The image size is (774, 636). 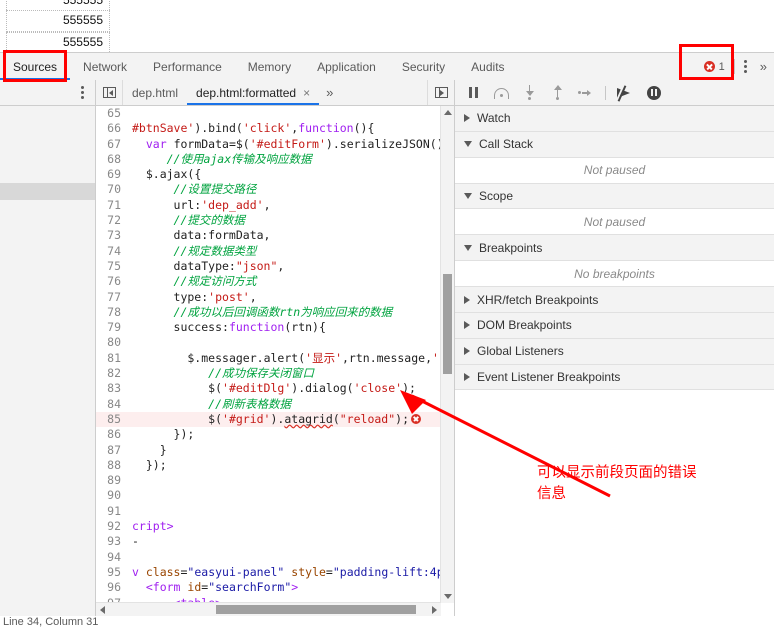 What do you see at coordinates (447, 112) in the screenshot?
I see `scroll-up-arrow` at bounding box center [447, 112].